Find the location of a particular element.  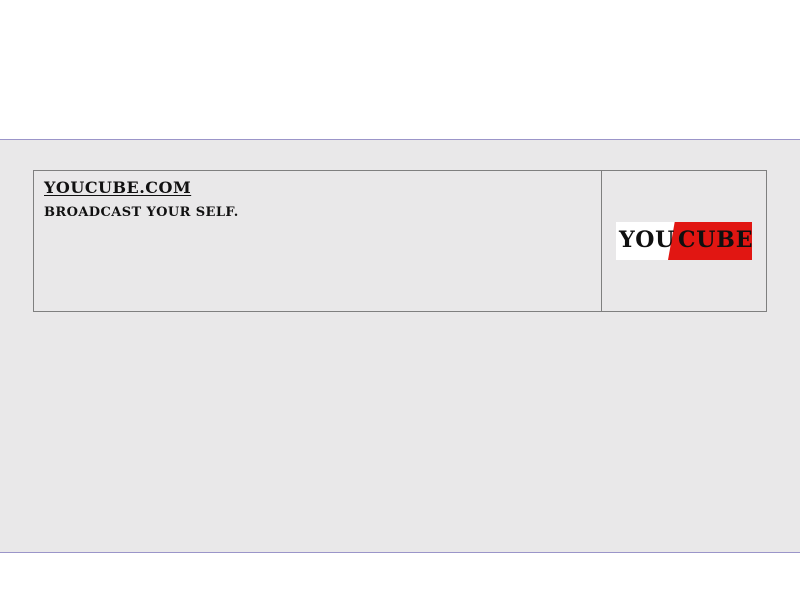

site-domain-link: YOUCUBE.COM is located at coordinates (117, 187).